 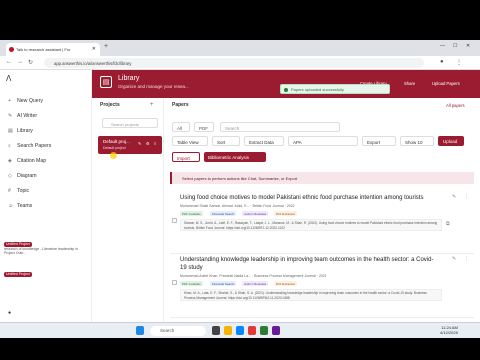 What do you see at coordinates (113, 155) in the screenshot?
I see `cursor-highlight` at bounding box center [113, 155].